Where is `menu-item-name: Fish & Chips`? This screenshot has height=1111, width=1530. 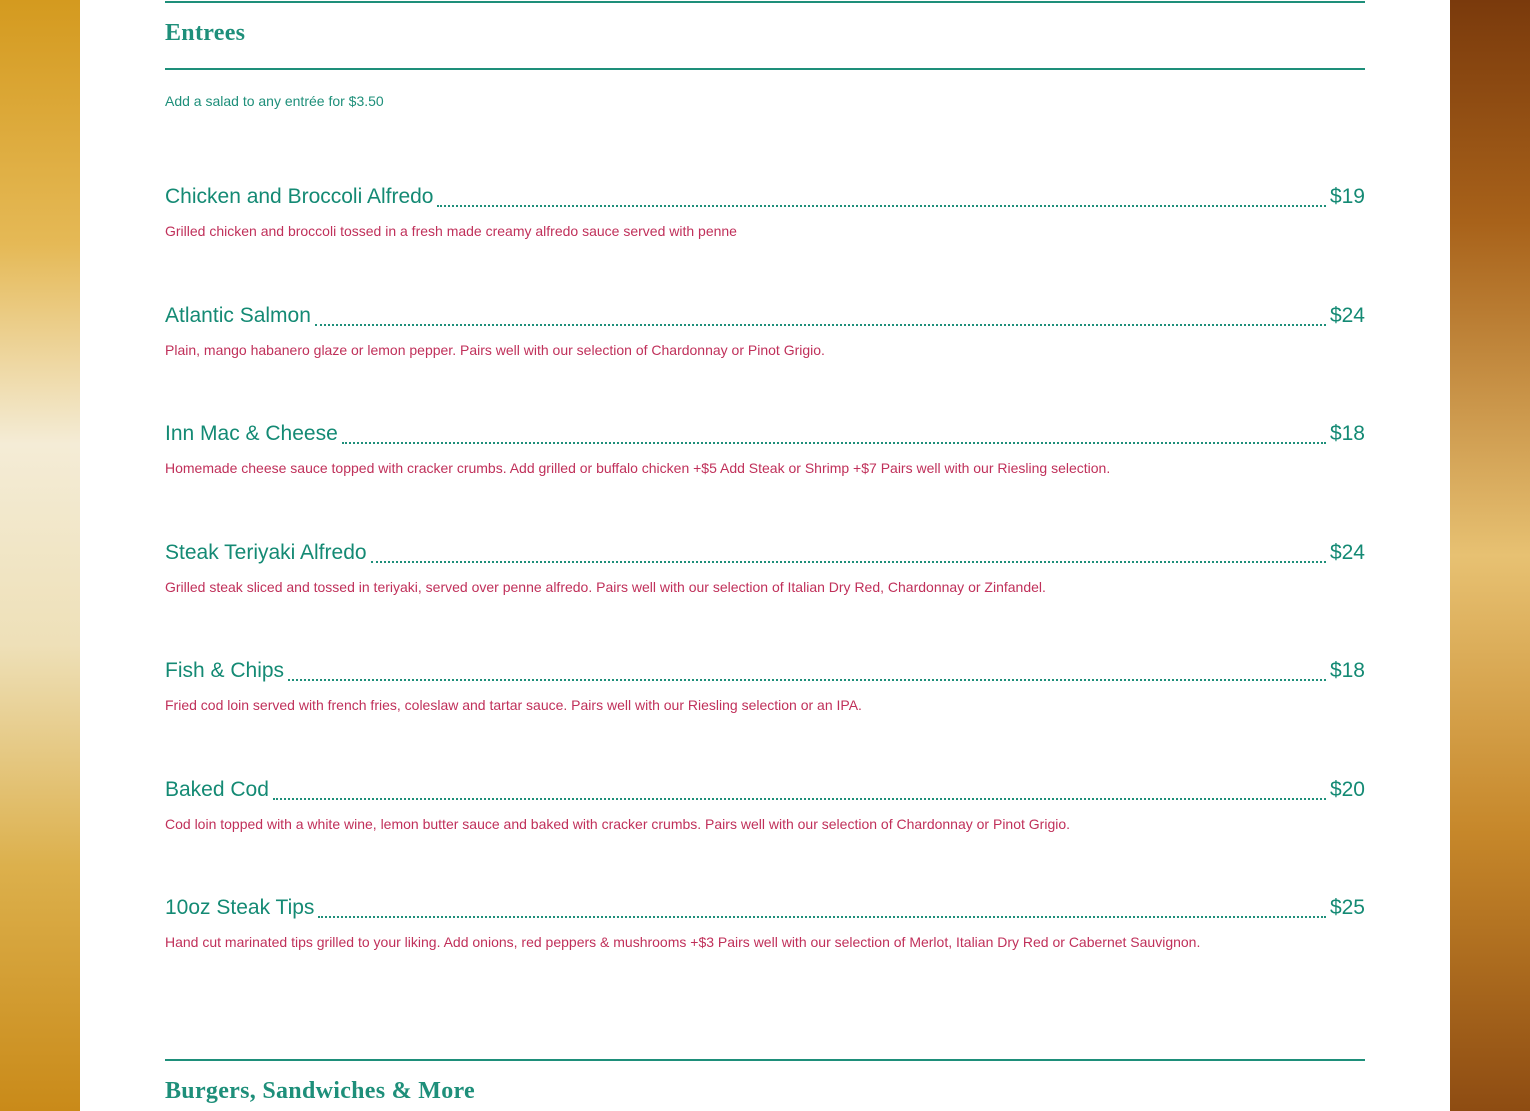
menu-item-name: Fish & Chips is located at coordinates (225, 670).